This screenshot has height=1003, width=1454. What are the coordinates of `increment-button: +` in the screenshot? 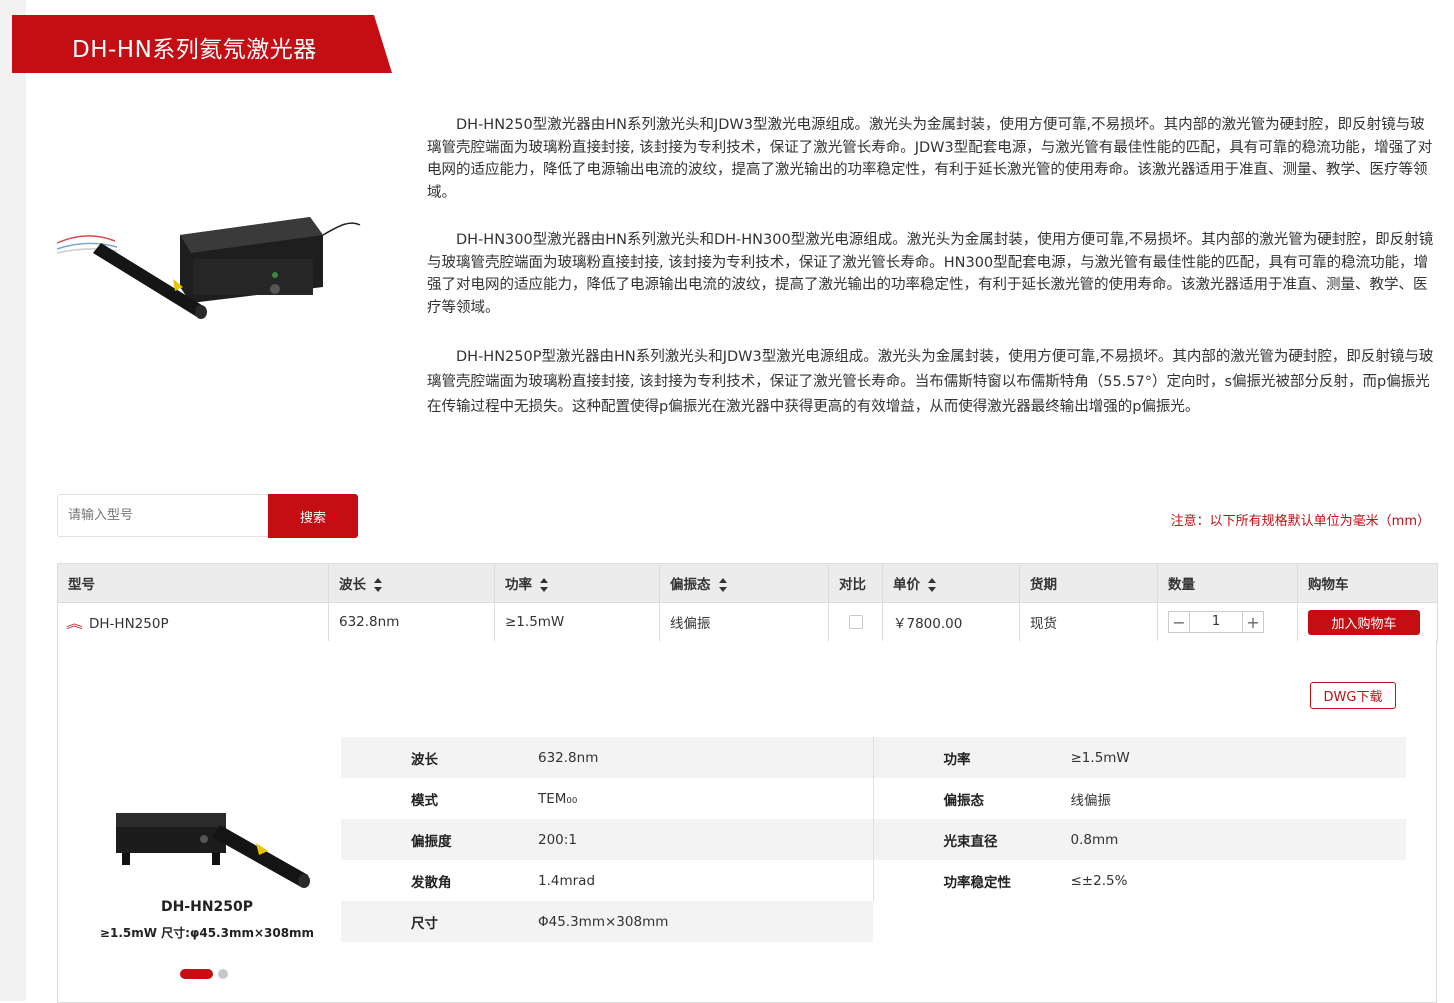 It's located at (1253, 622).